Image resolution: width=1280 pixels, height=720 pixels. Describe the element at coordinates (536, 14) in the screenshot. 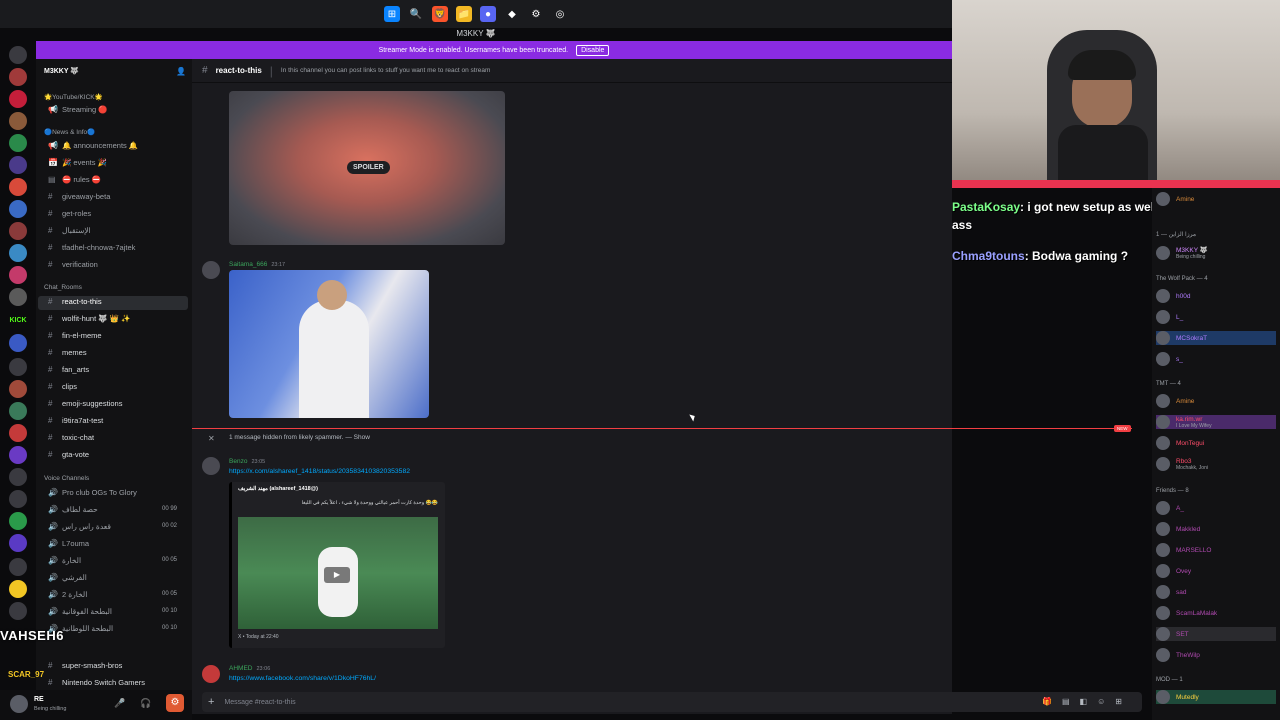

I see `steam-icon: ⚙` at that location.